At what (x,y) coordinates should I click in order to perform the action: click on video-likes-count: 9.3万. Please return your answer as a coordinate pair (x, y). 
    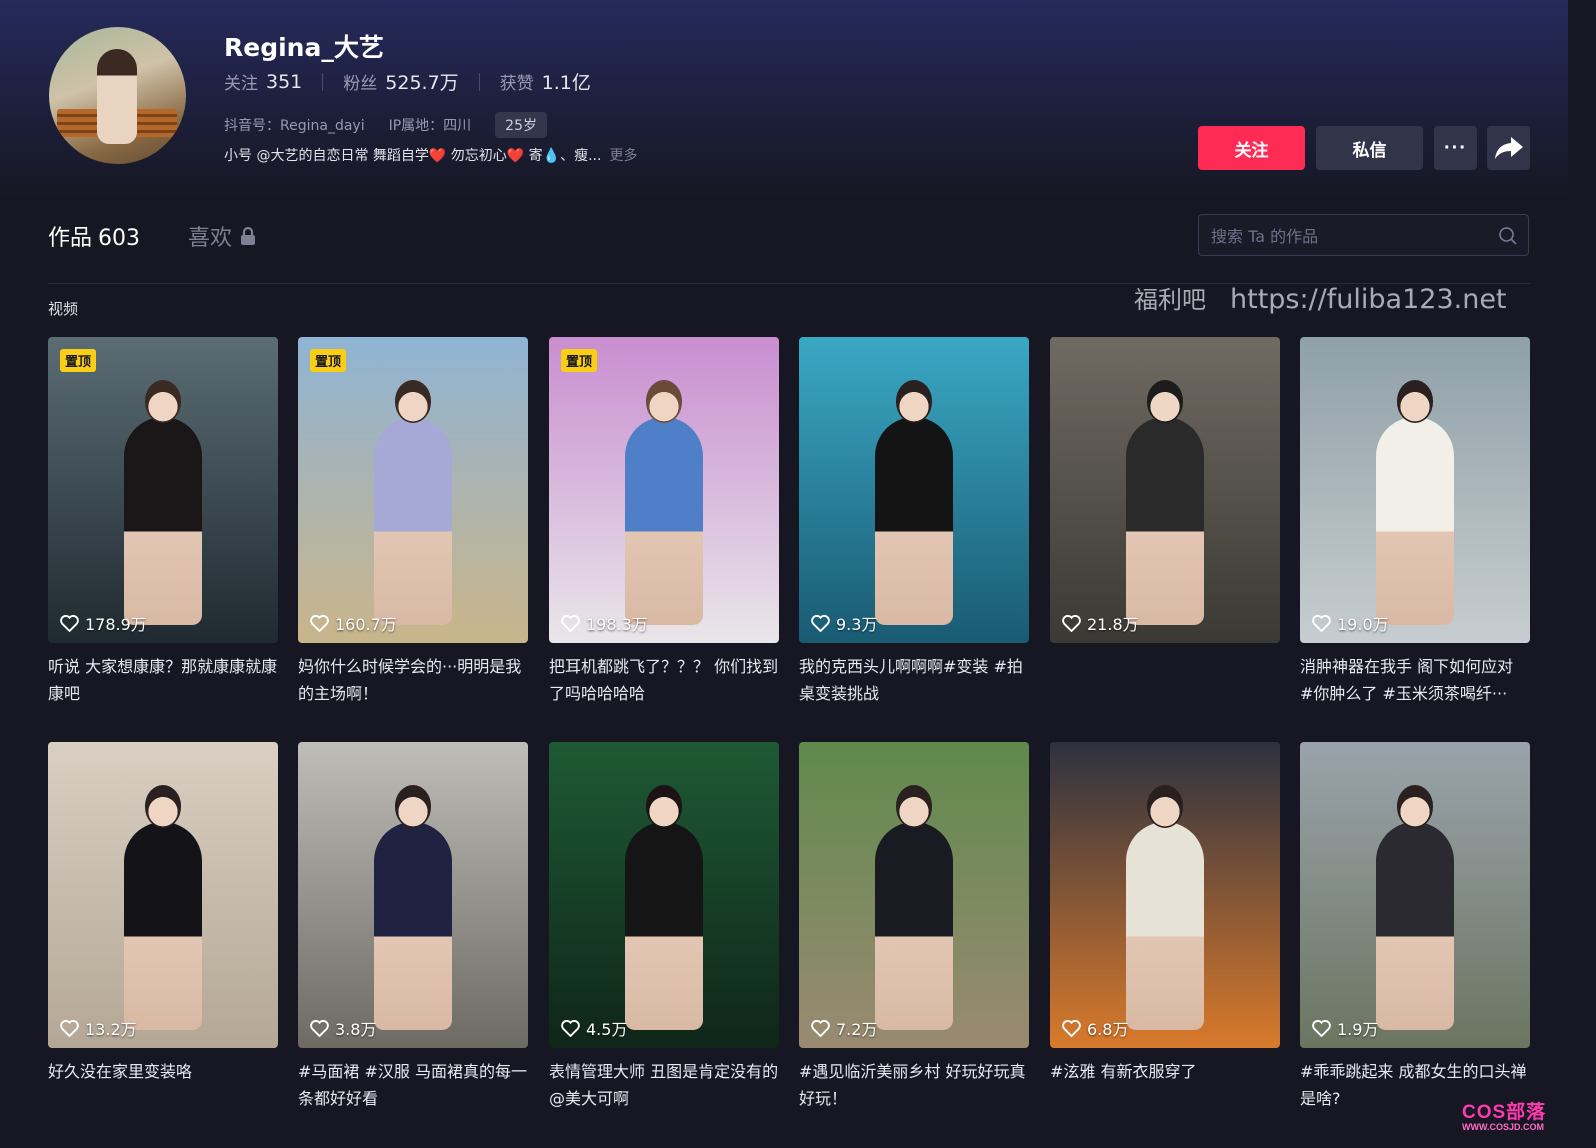
    Looking at the image, I should click on (857, 624).